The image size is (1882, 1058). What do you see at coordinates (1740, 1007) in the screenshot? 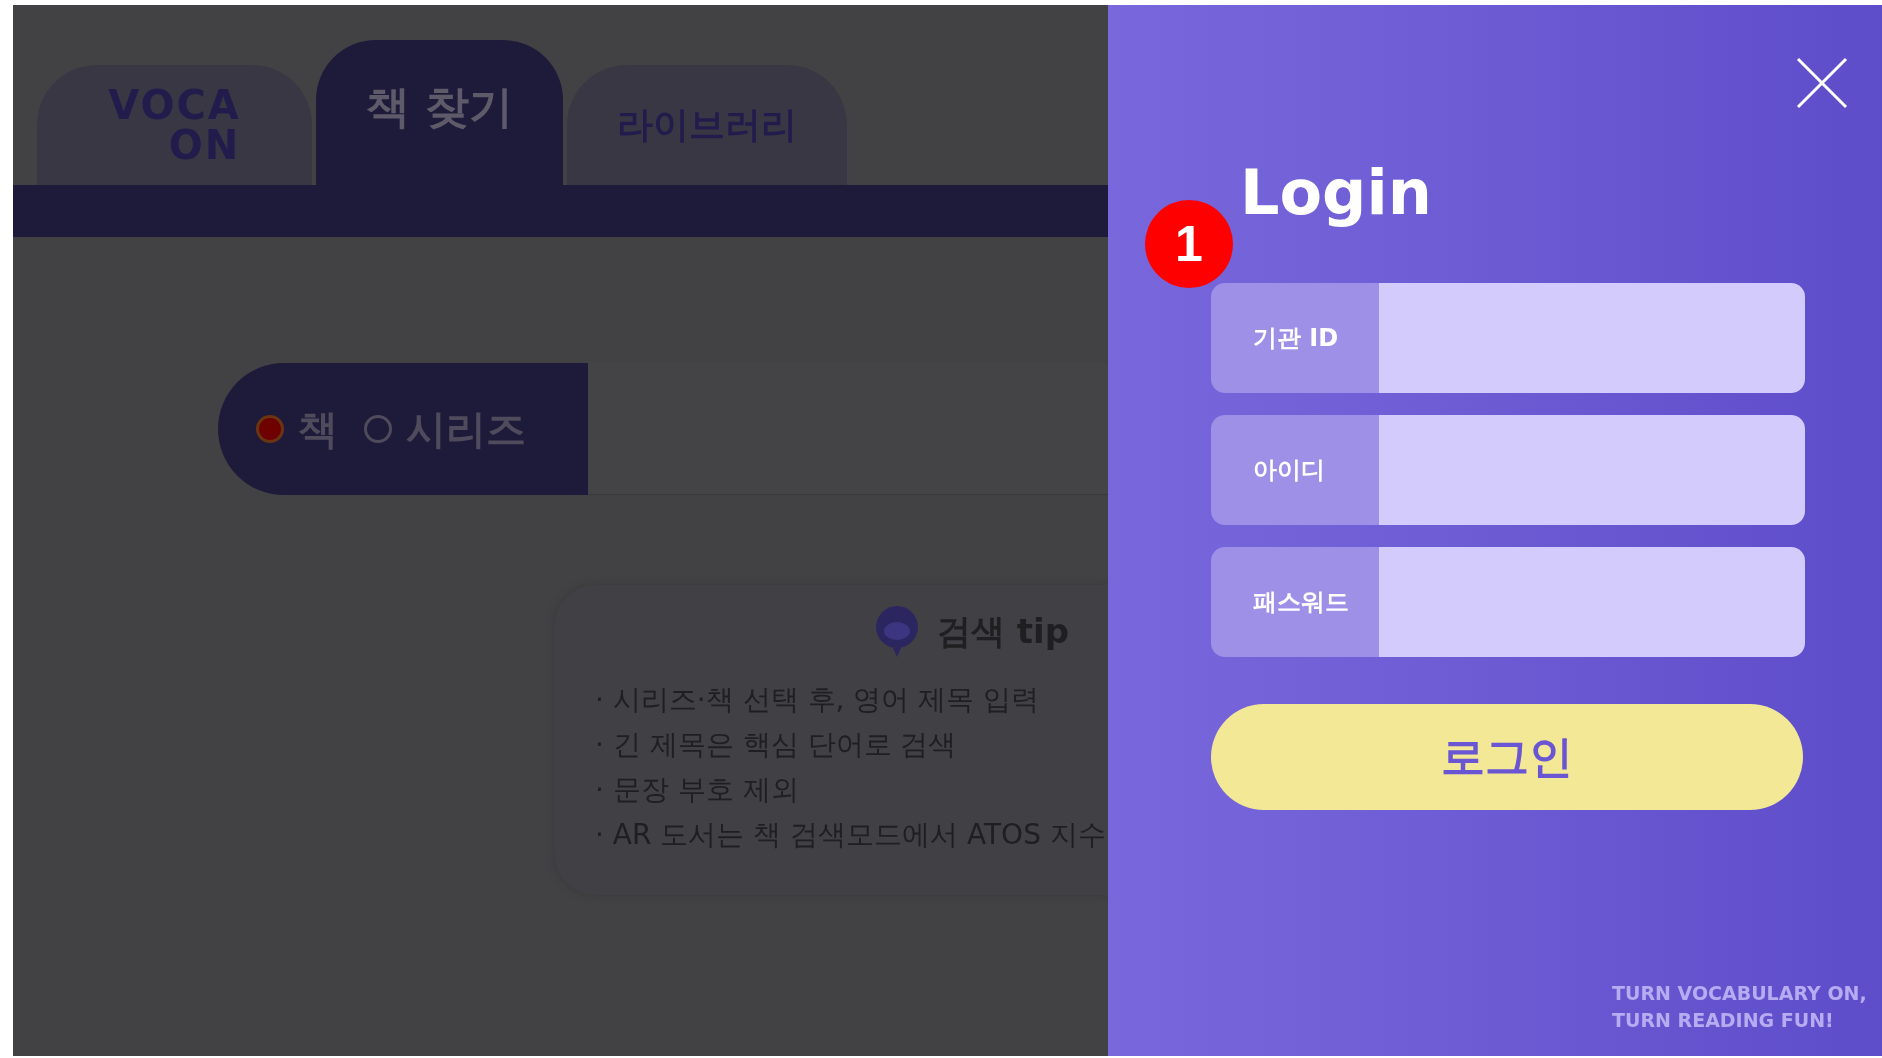
I see `slogan-text: TURN VOCABULARY ON, TURN READING FUN!` at bounding box center [1740, 1007].